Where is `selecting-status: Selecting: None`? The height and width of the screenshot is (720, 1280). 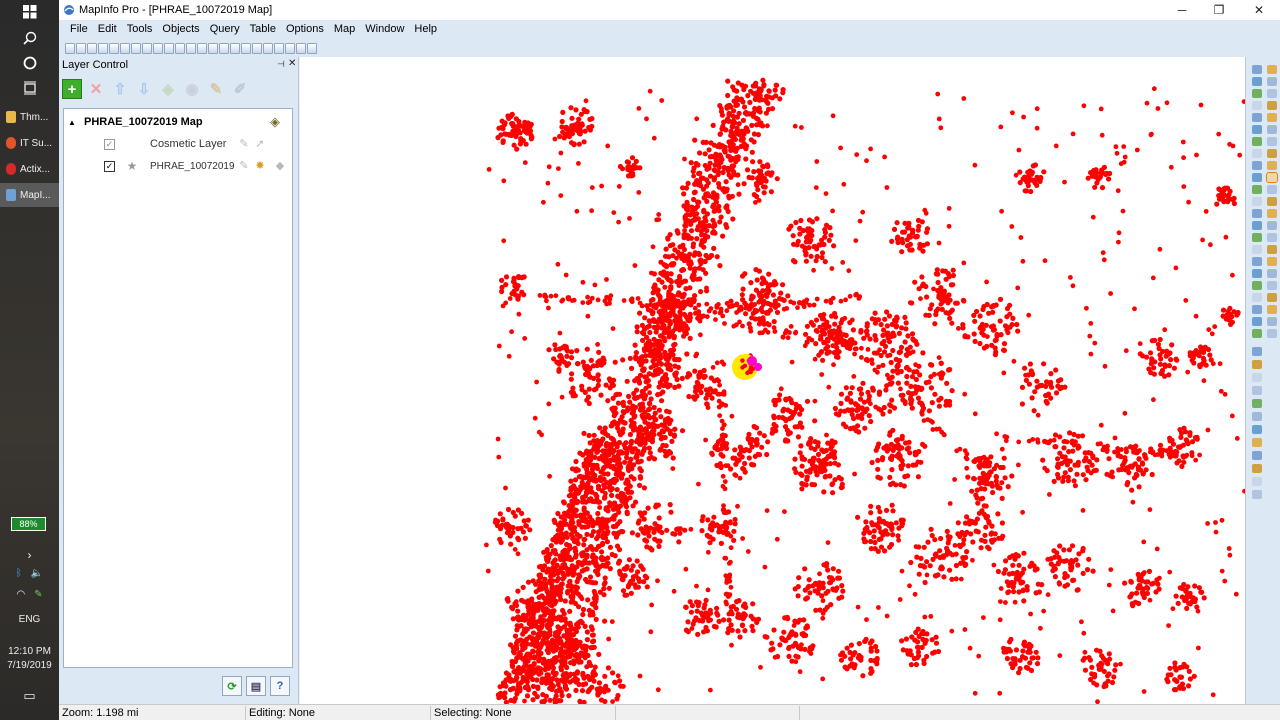
selecting-status: Selecting: None is located at coordinates (471, 713).